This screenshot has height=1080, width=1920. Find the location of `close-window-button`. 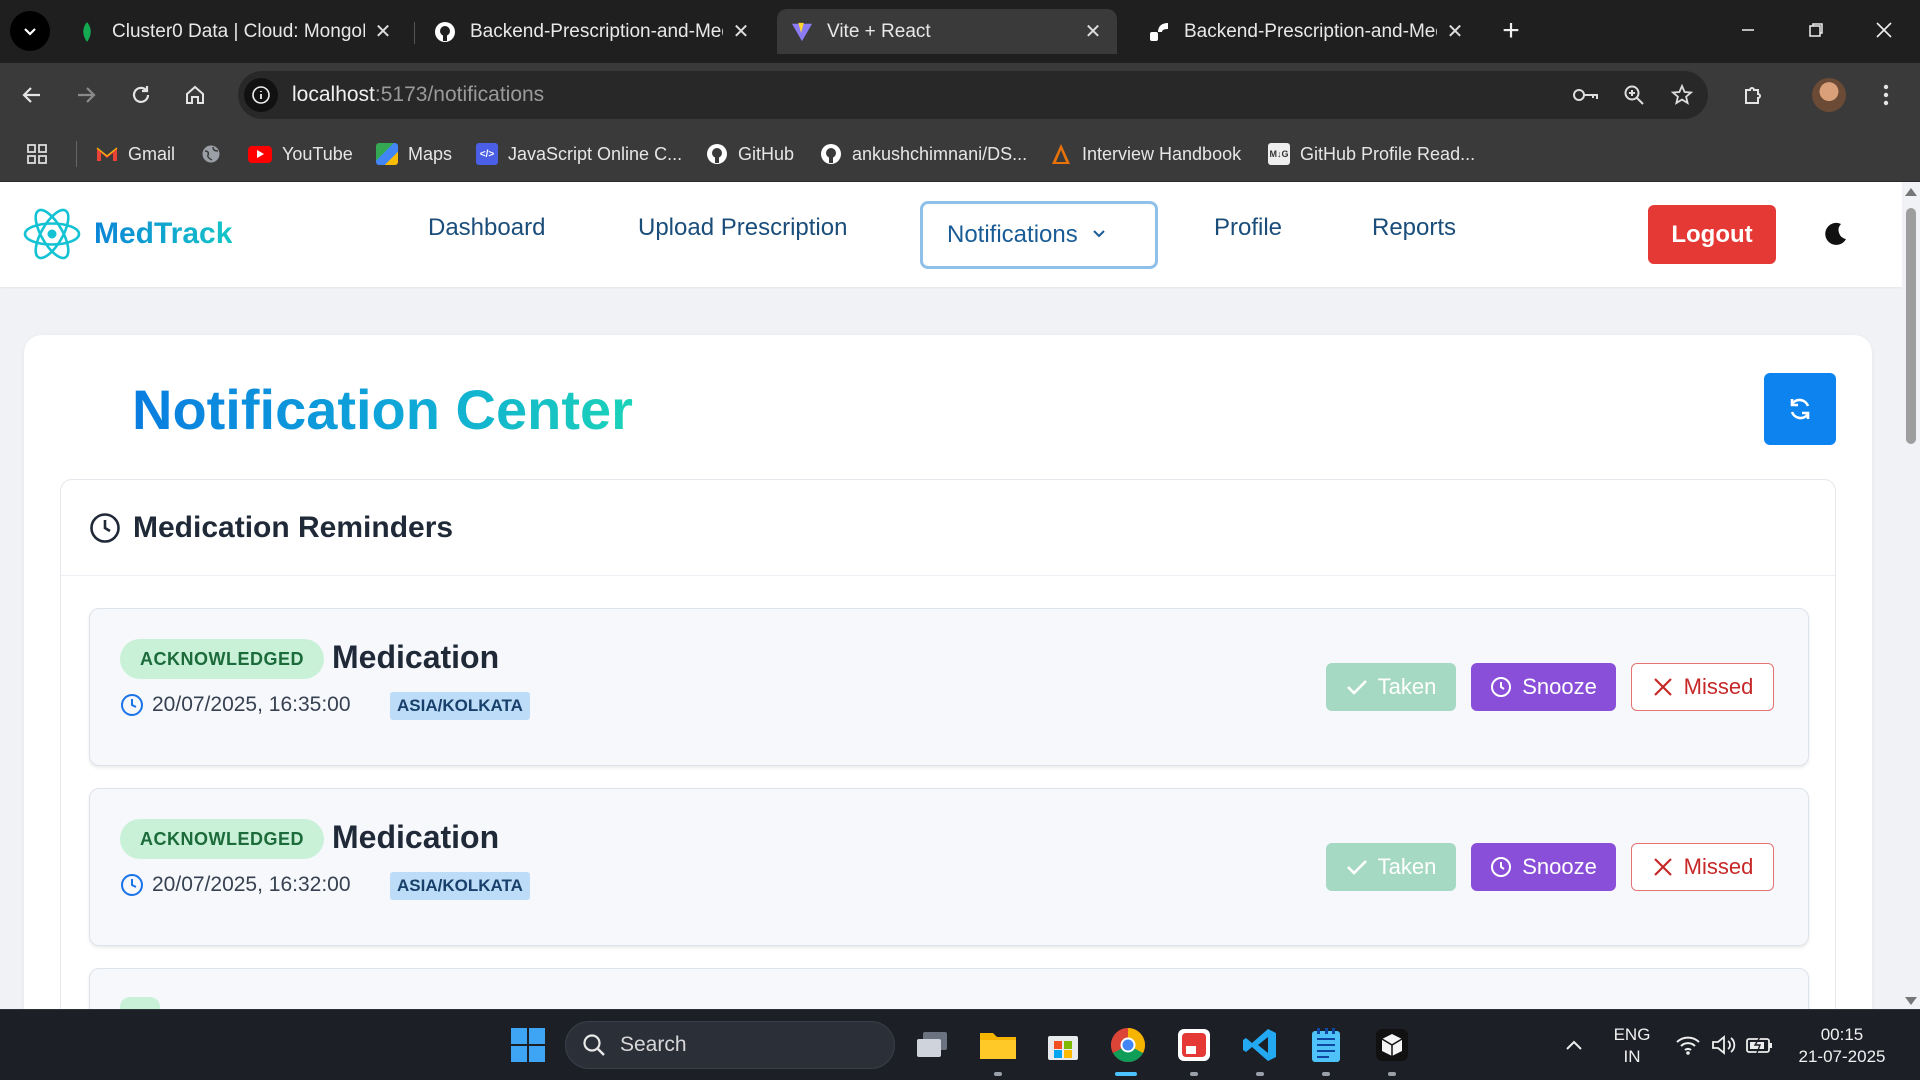

close-window-button is located at coordinates (1884, 30).